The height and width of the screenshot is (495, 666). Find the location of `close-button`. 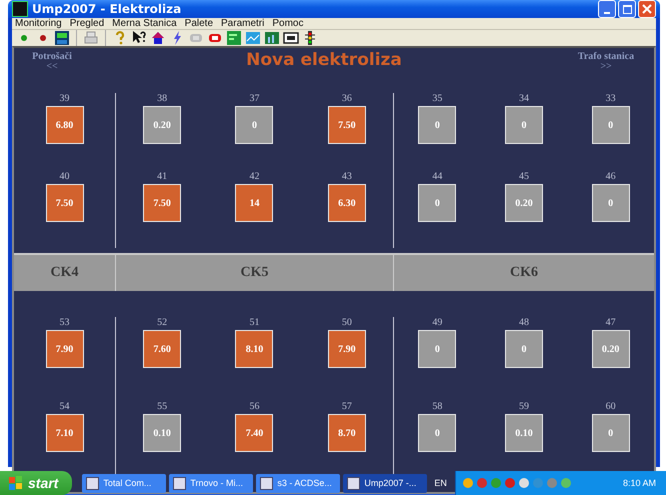

close-button is located at coordinates (647, 9).